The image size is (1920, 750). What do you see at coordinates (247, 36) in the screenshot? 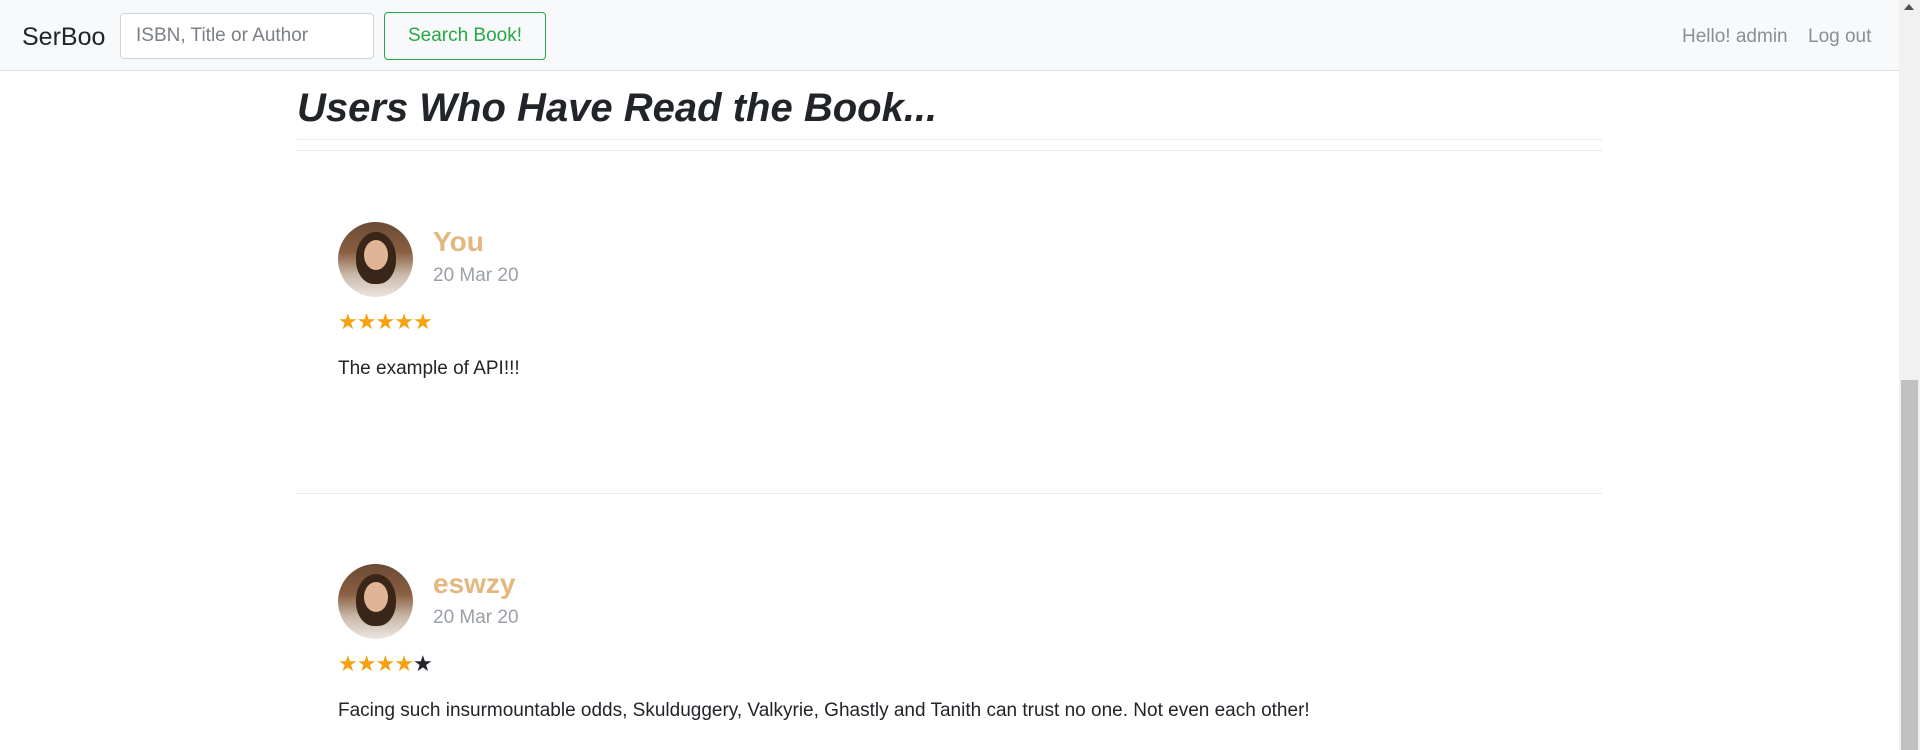
I see `search-input` at bounding box center [247, 36].